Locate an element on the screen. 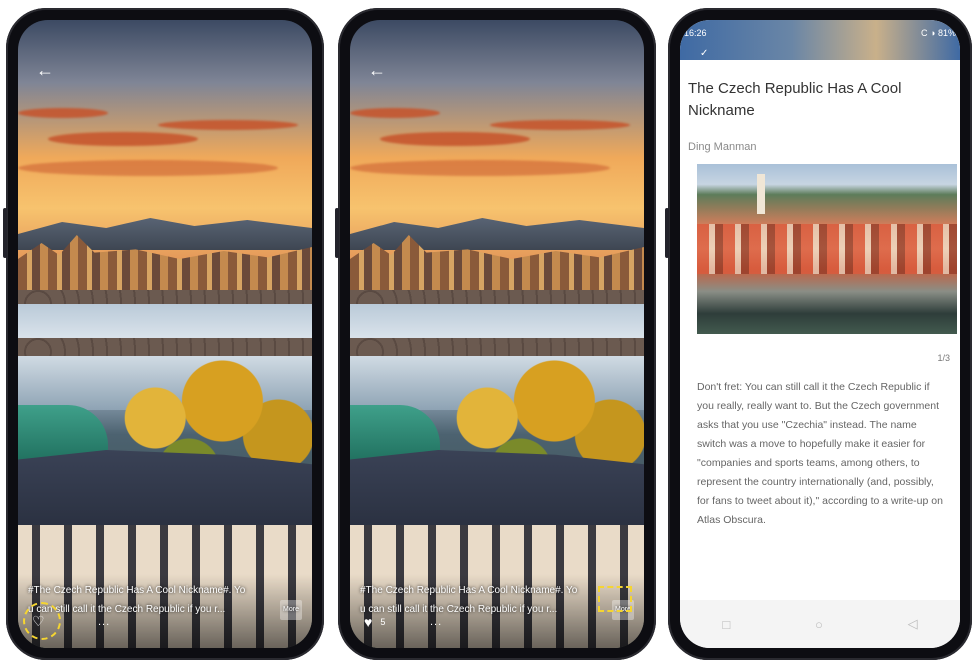  chevron-down-icon: ✓ is located at coordinates (704, 53).